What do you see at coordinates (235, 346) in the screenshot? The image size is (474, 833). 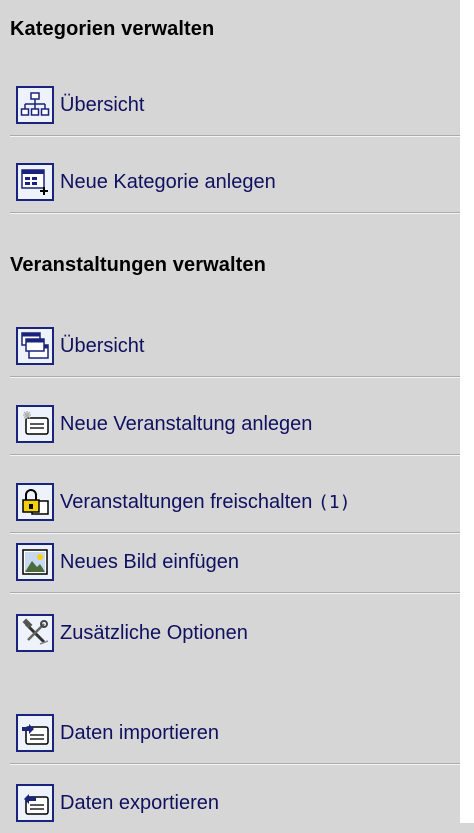 I see `menu-events-overview: Übersicht` at bounding box center [235, 346].